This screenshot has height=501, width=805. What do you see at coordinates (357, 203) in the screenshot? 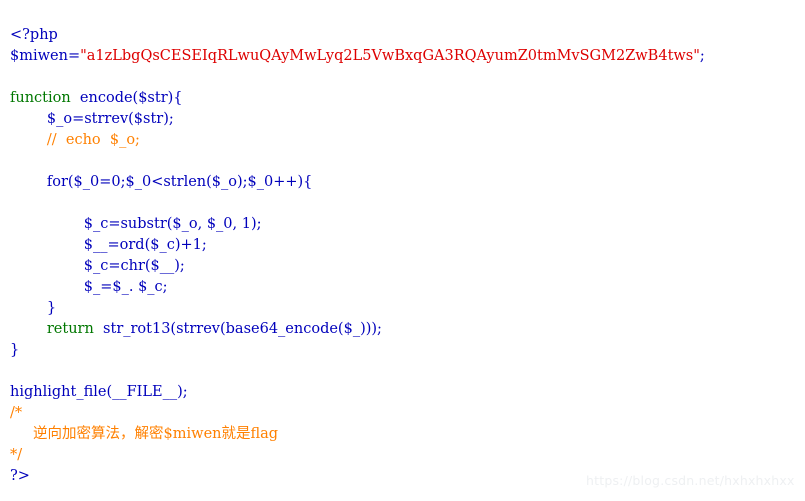
I see `code-line-9-blank` at bounding box center [357, 203].